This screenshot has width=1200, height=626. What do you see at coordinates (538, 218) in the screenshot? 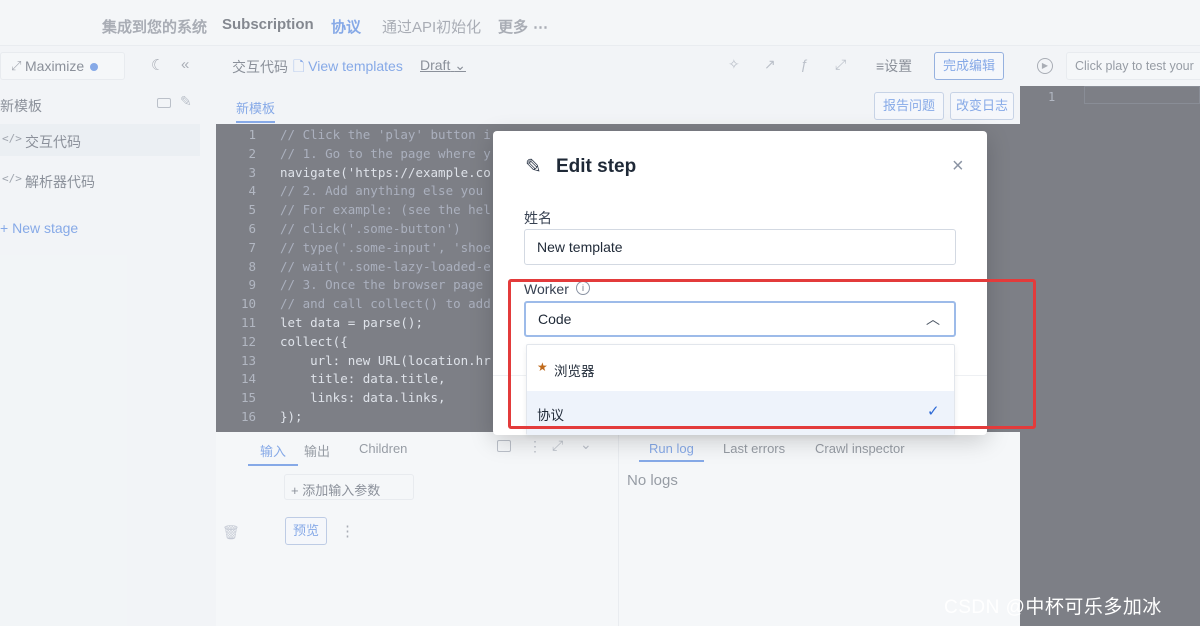
I see `name-label: 姓名` at bounding box center [538, 218].